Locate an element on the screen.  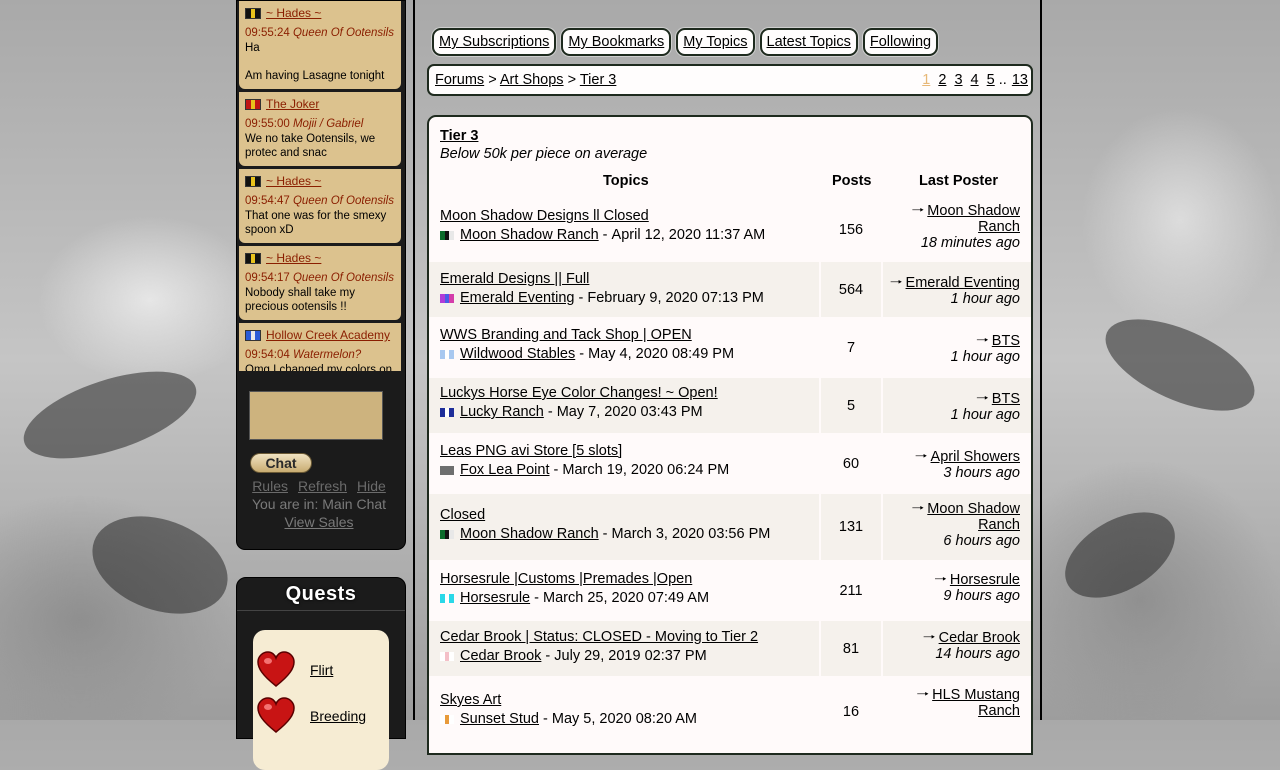
page-link-2: 2 is located at coordinates (942, 80).